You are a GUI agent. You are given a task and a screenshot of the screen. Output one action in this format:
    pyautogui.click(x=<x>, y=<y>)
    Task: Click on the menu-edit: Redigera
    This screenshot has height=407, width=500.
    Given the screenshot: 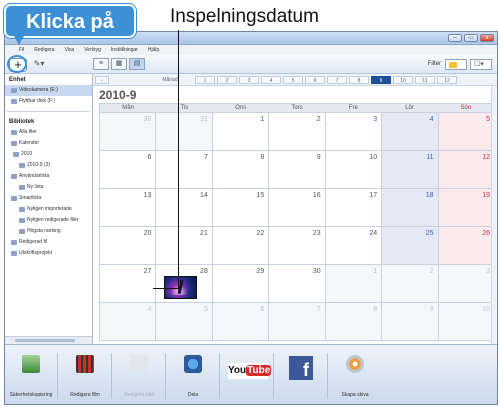 What is the action you would take?
    pyautogui.click(x=44, y=50)
    